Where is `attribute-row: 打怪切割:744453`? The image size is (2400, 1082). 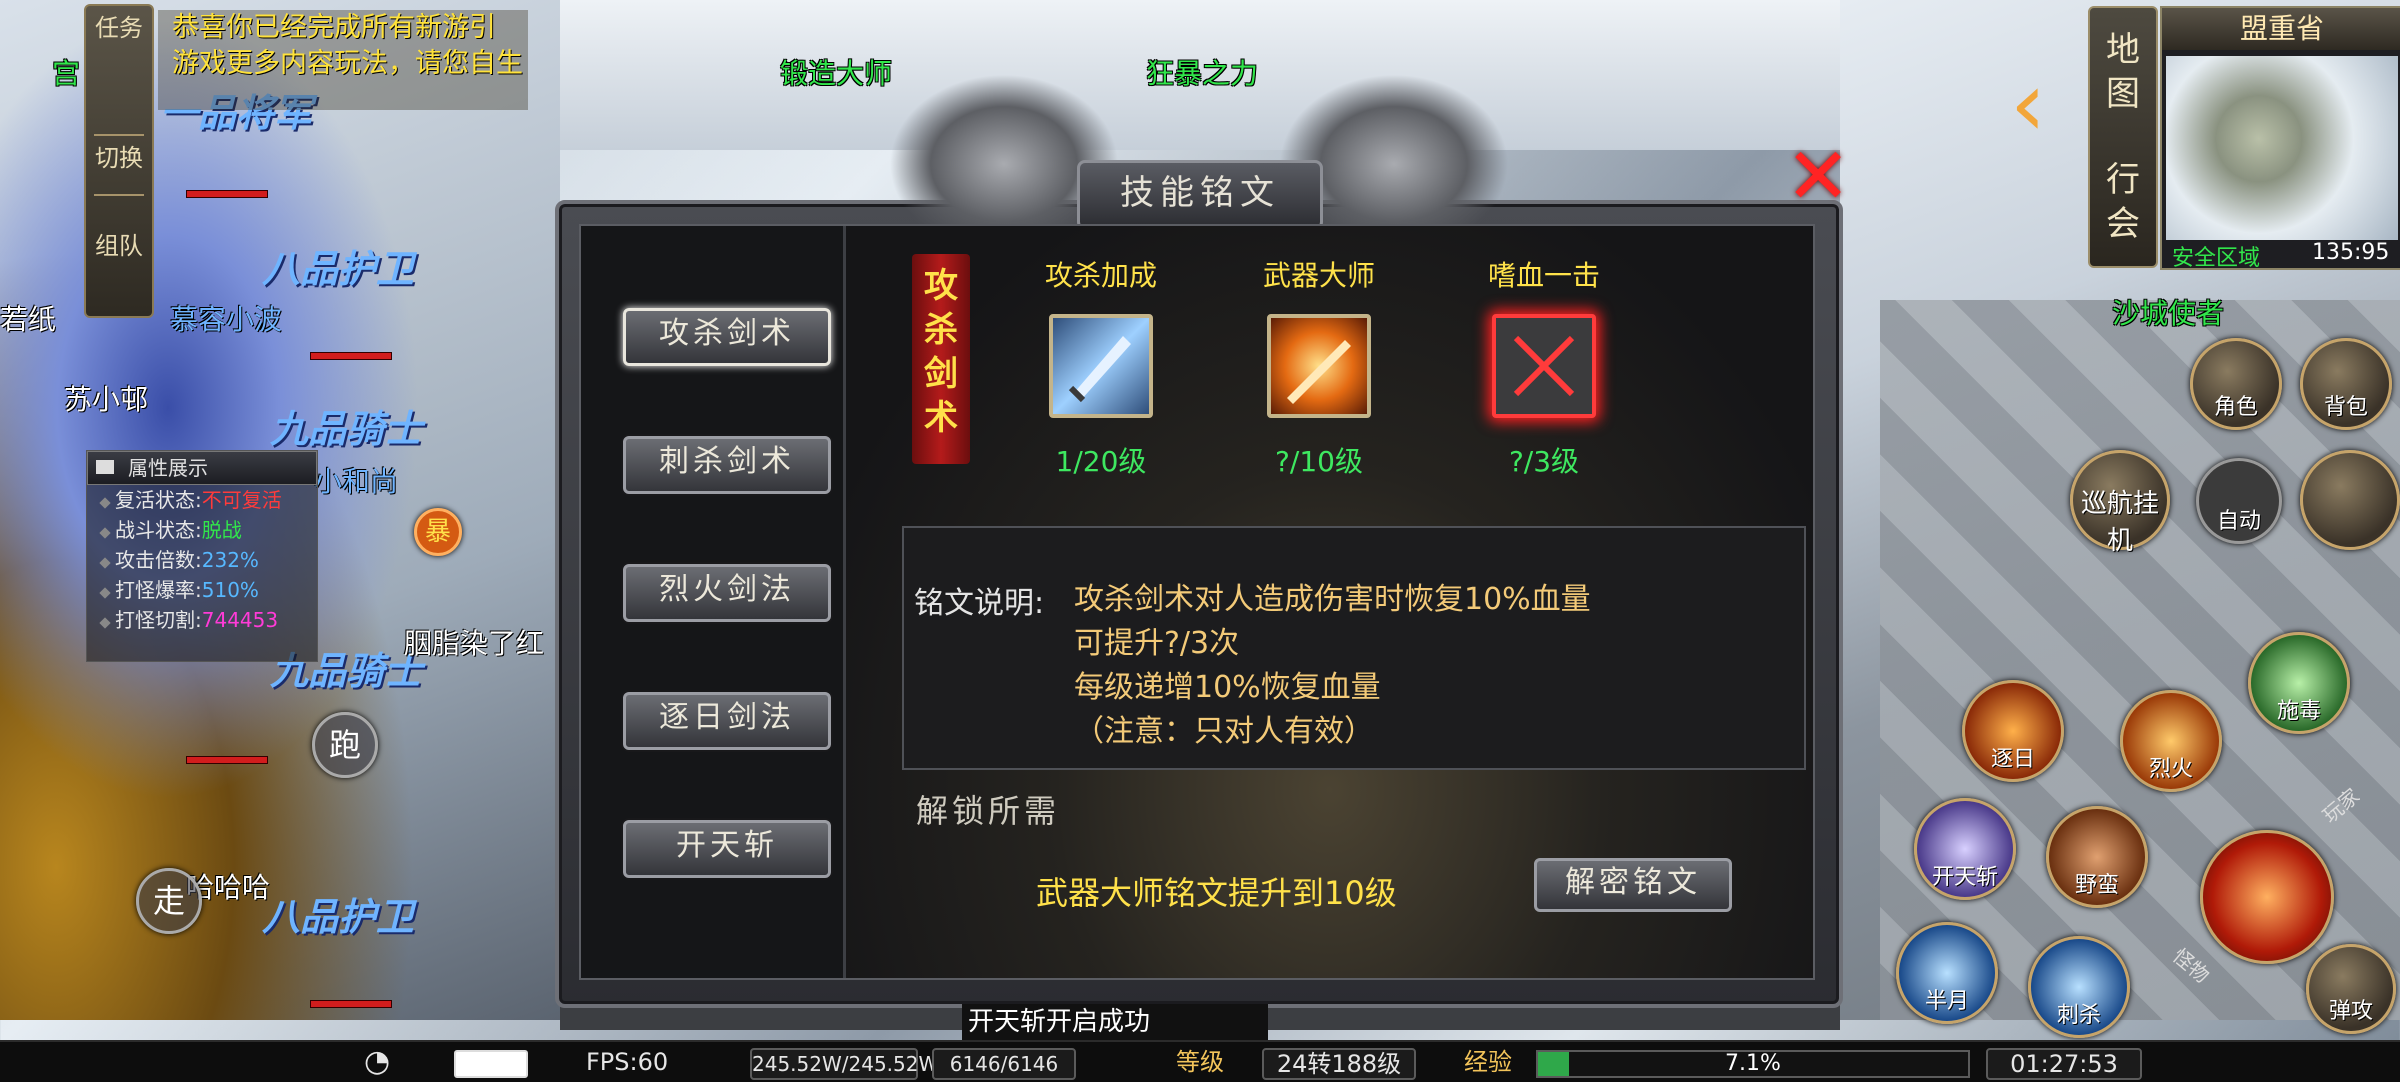
attribute-row: 打怪切割:744453 is located at coordinates (202, 620).